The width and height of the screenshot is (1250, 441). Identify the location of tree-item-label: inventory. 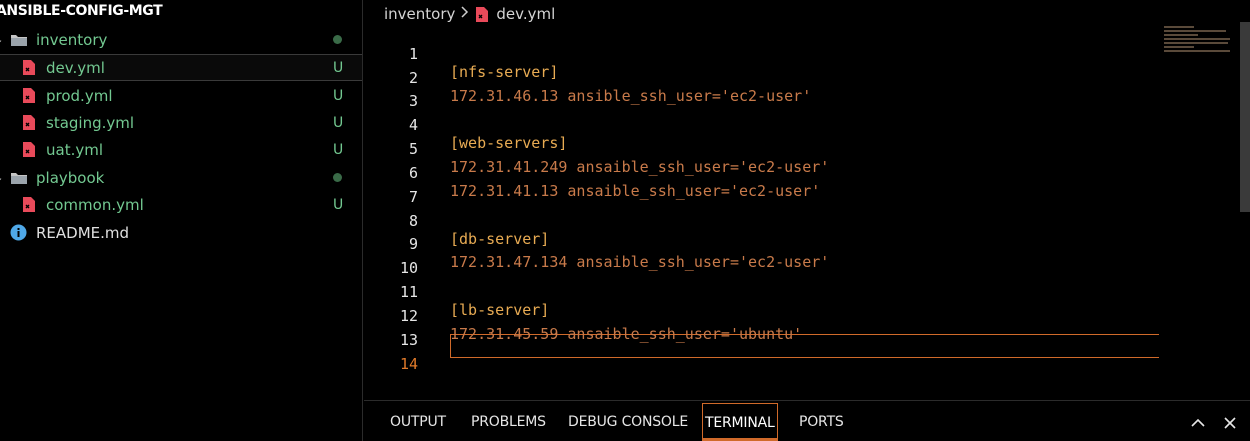
(72, 39).